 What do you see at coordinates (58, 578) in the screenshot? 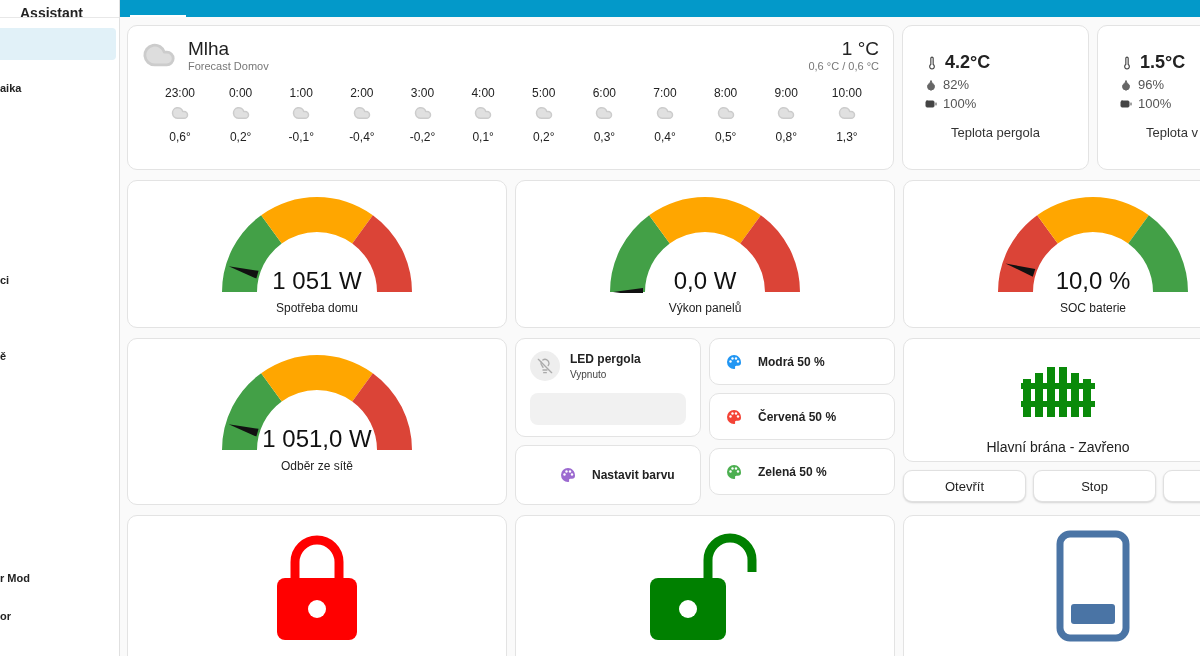
I see `sidebar-item: r Mod` at bounding box center [58, 578].